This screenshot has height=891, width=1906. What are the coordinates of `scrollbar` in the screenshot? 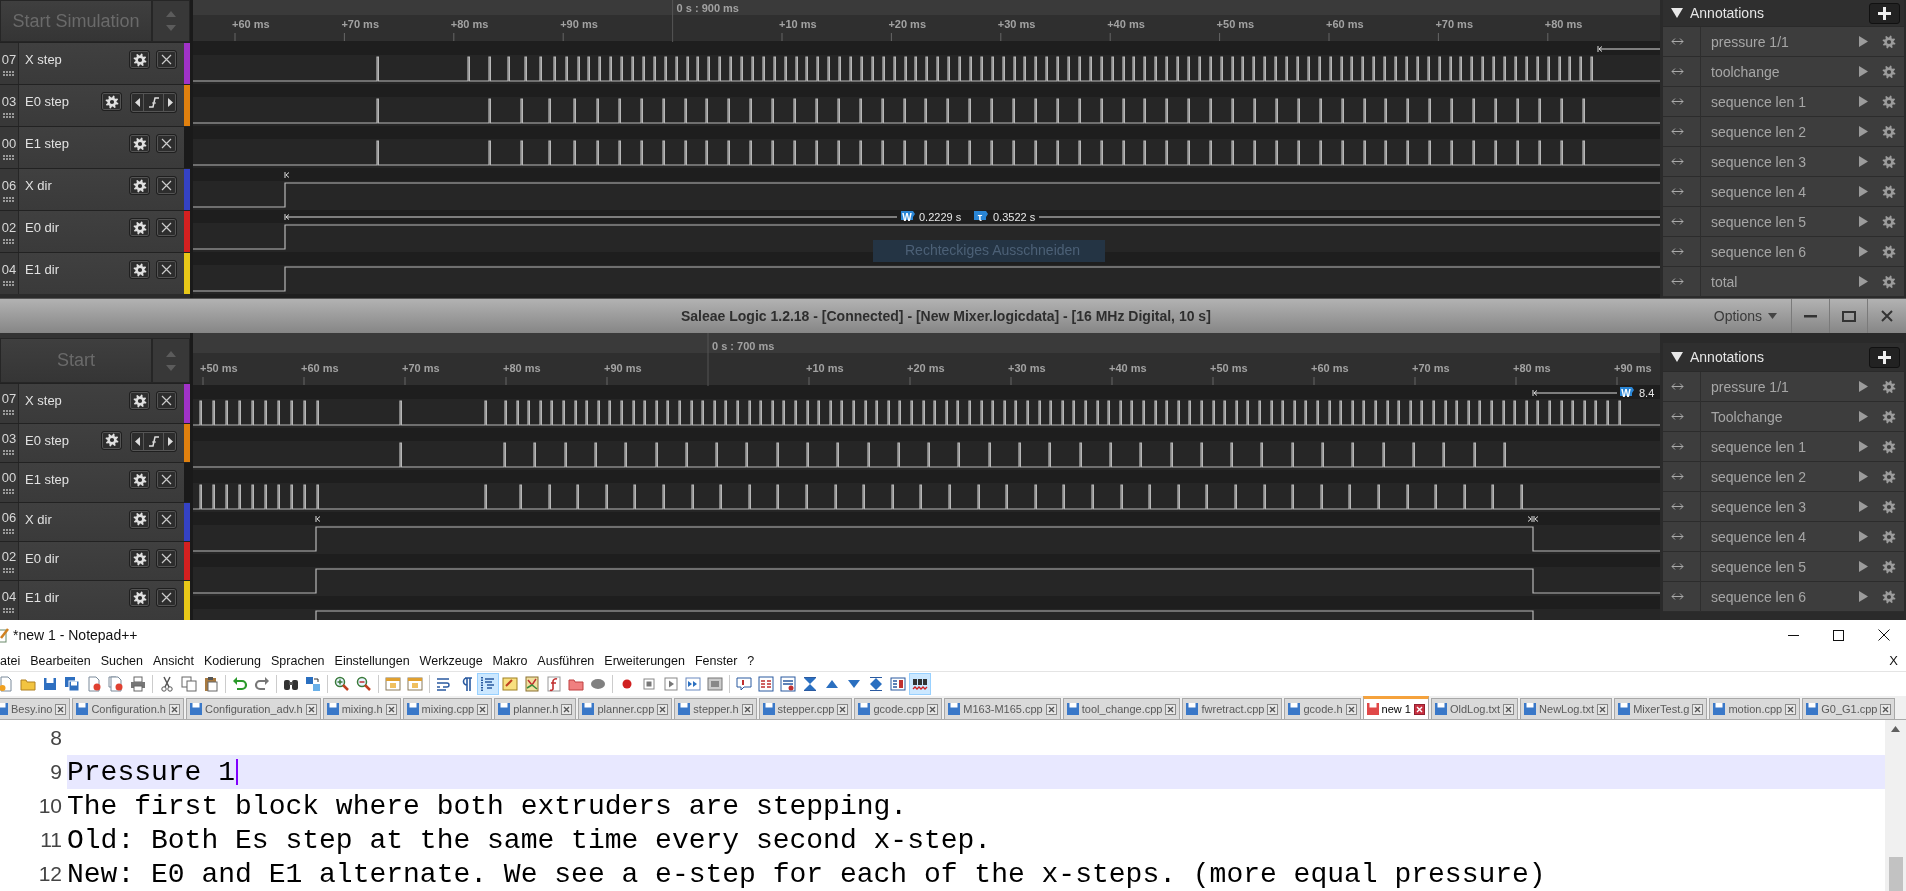 It's located at (1895, 805).